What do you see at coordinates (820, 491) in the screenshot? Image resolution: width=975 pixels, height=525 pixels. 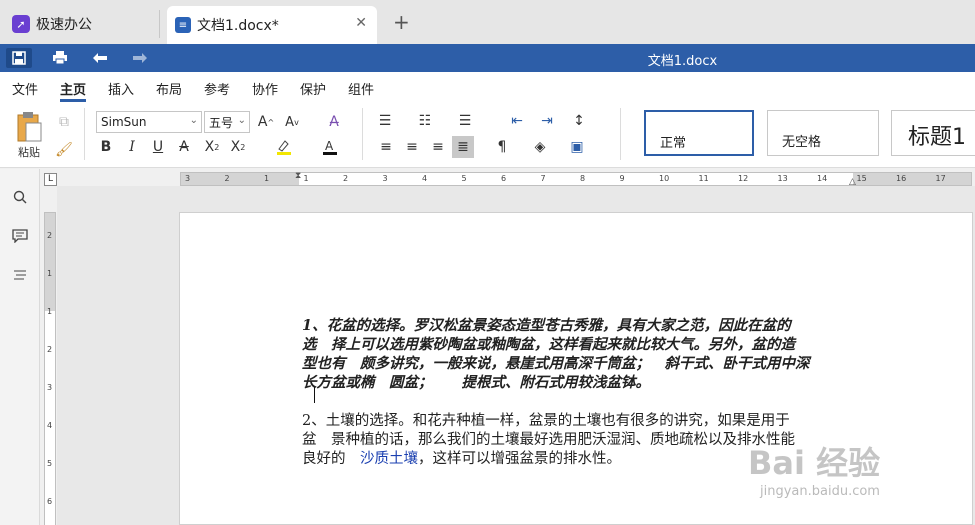 I see `baidu-watermark-url: jingyan.baidu.com` at bounding box center [820, 491].